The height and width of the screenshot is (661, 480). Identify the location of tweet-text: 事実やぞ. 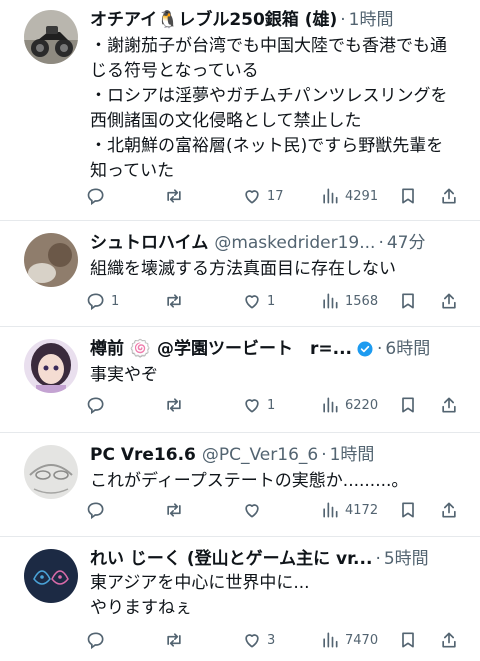
(275, 375).